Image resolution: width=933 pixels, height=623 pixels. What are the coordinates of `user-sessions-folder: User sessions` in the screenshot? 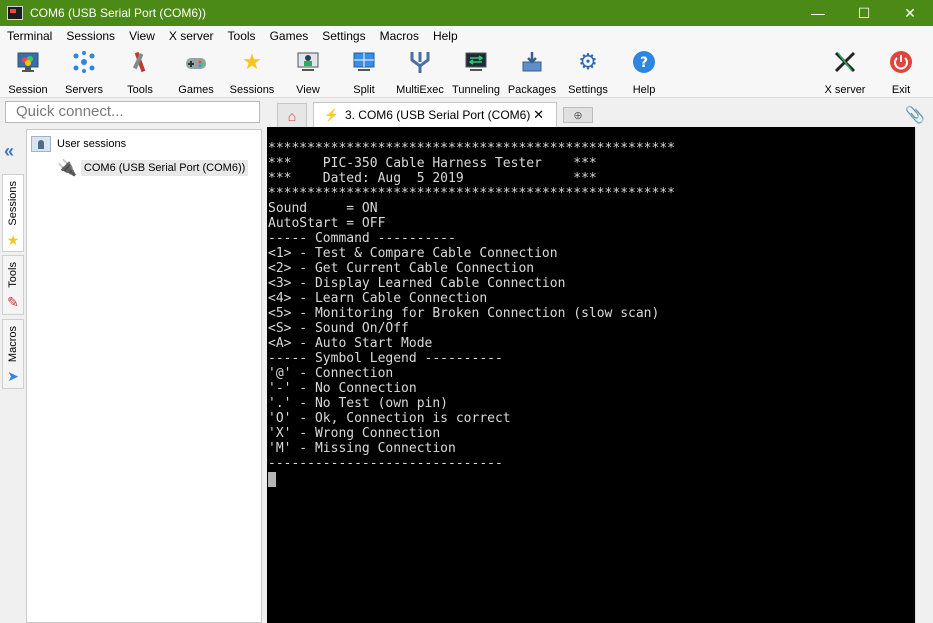 It's located at (78, 144).